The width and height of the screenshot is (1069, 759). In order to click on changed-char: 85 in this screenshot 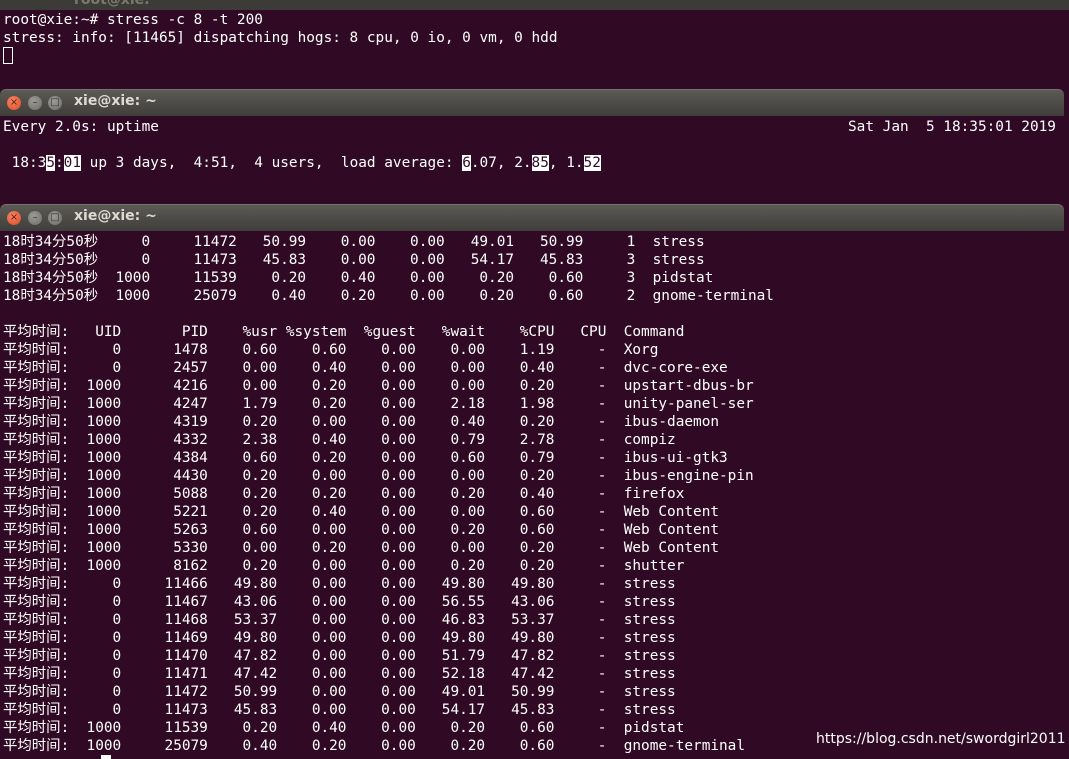, I will do `click(540, 163)`.